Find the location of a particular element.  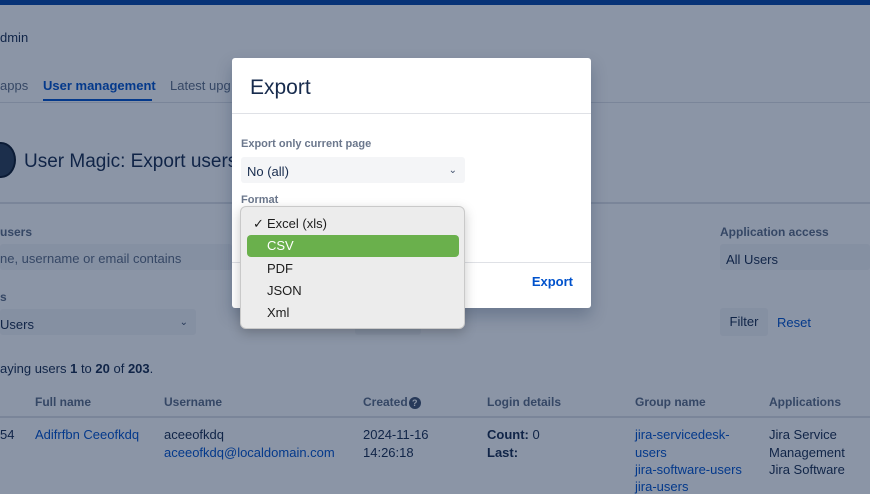

export-only-label: Export only current page is located at coordinates (306, 144).